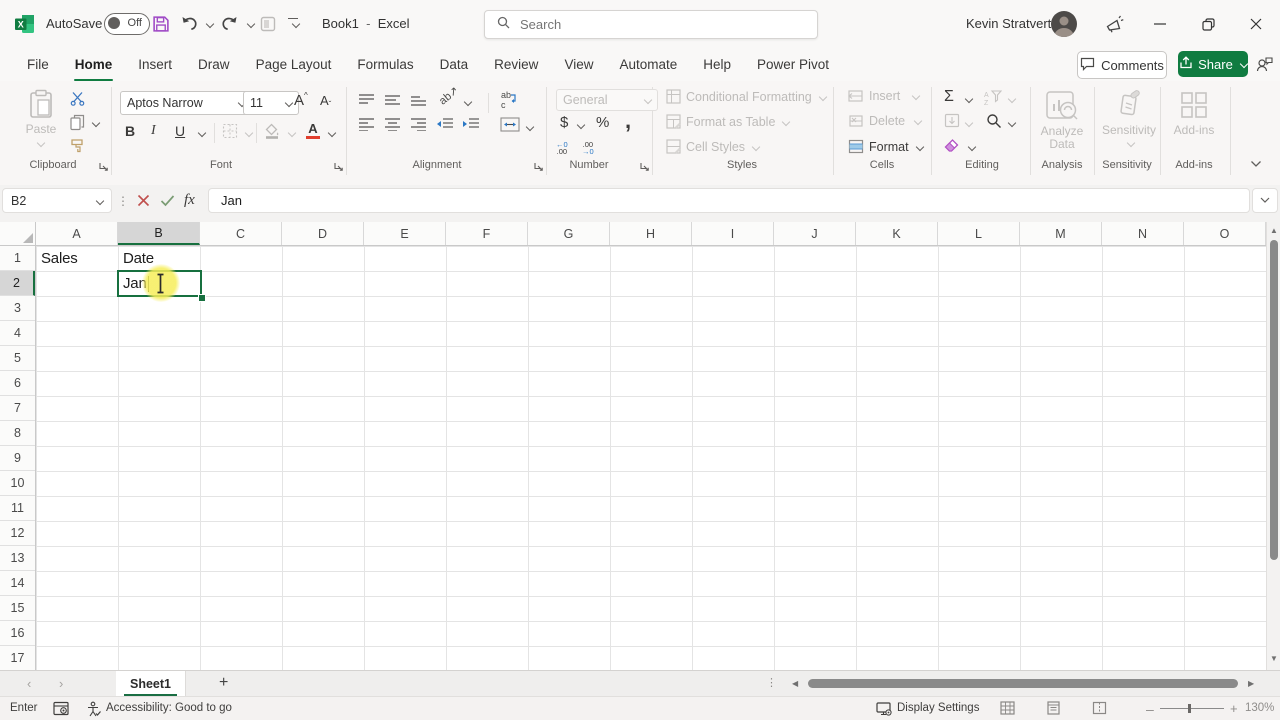 The width and height of the screenshot is (1280, 722). I want to click on row-header: 16, so click(17, 633).